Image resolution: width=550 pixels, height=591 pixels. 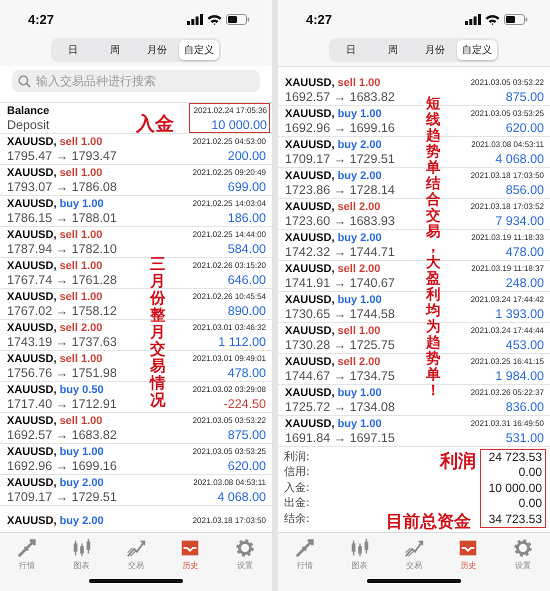 What do you see at coordinates (247, 311) in the screenshot?
I see `trade-profit: 890.00` at bounding box center [247, 311].